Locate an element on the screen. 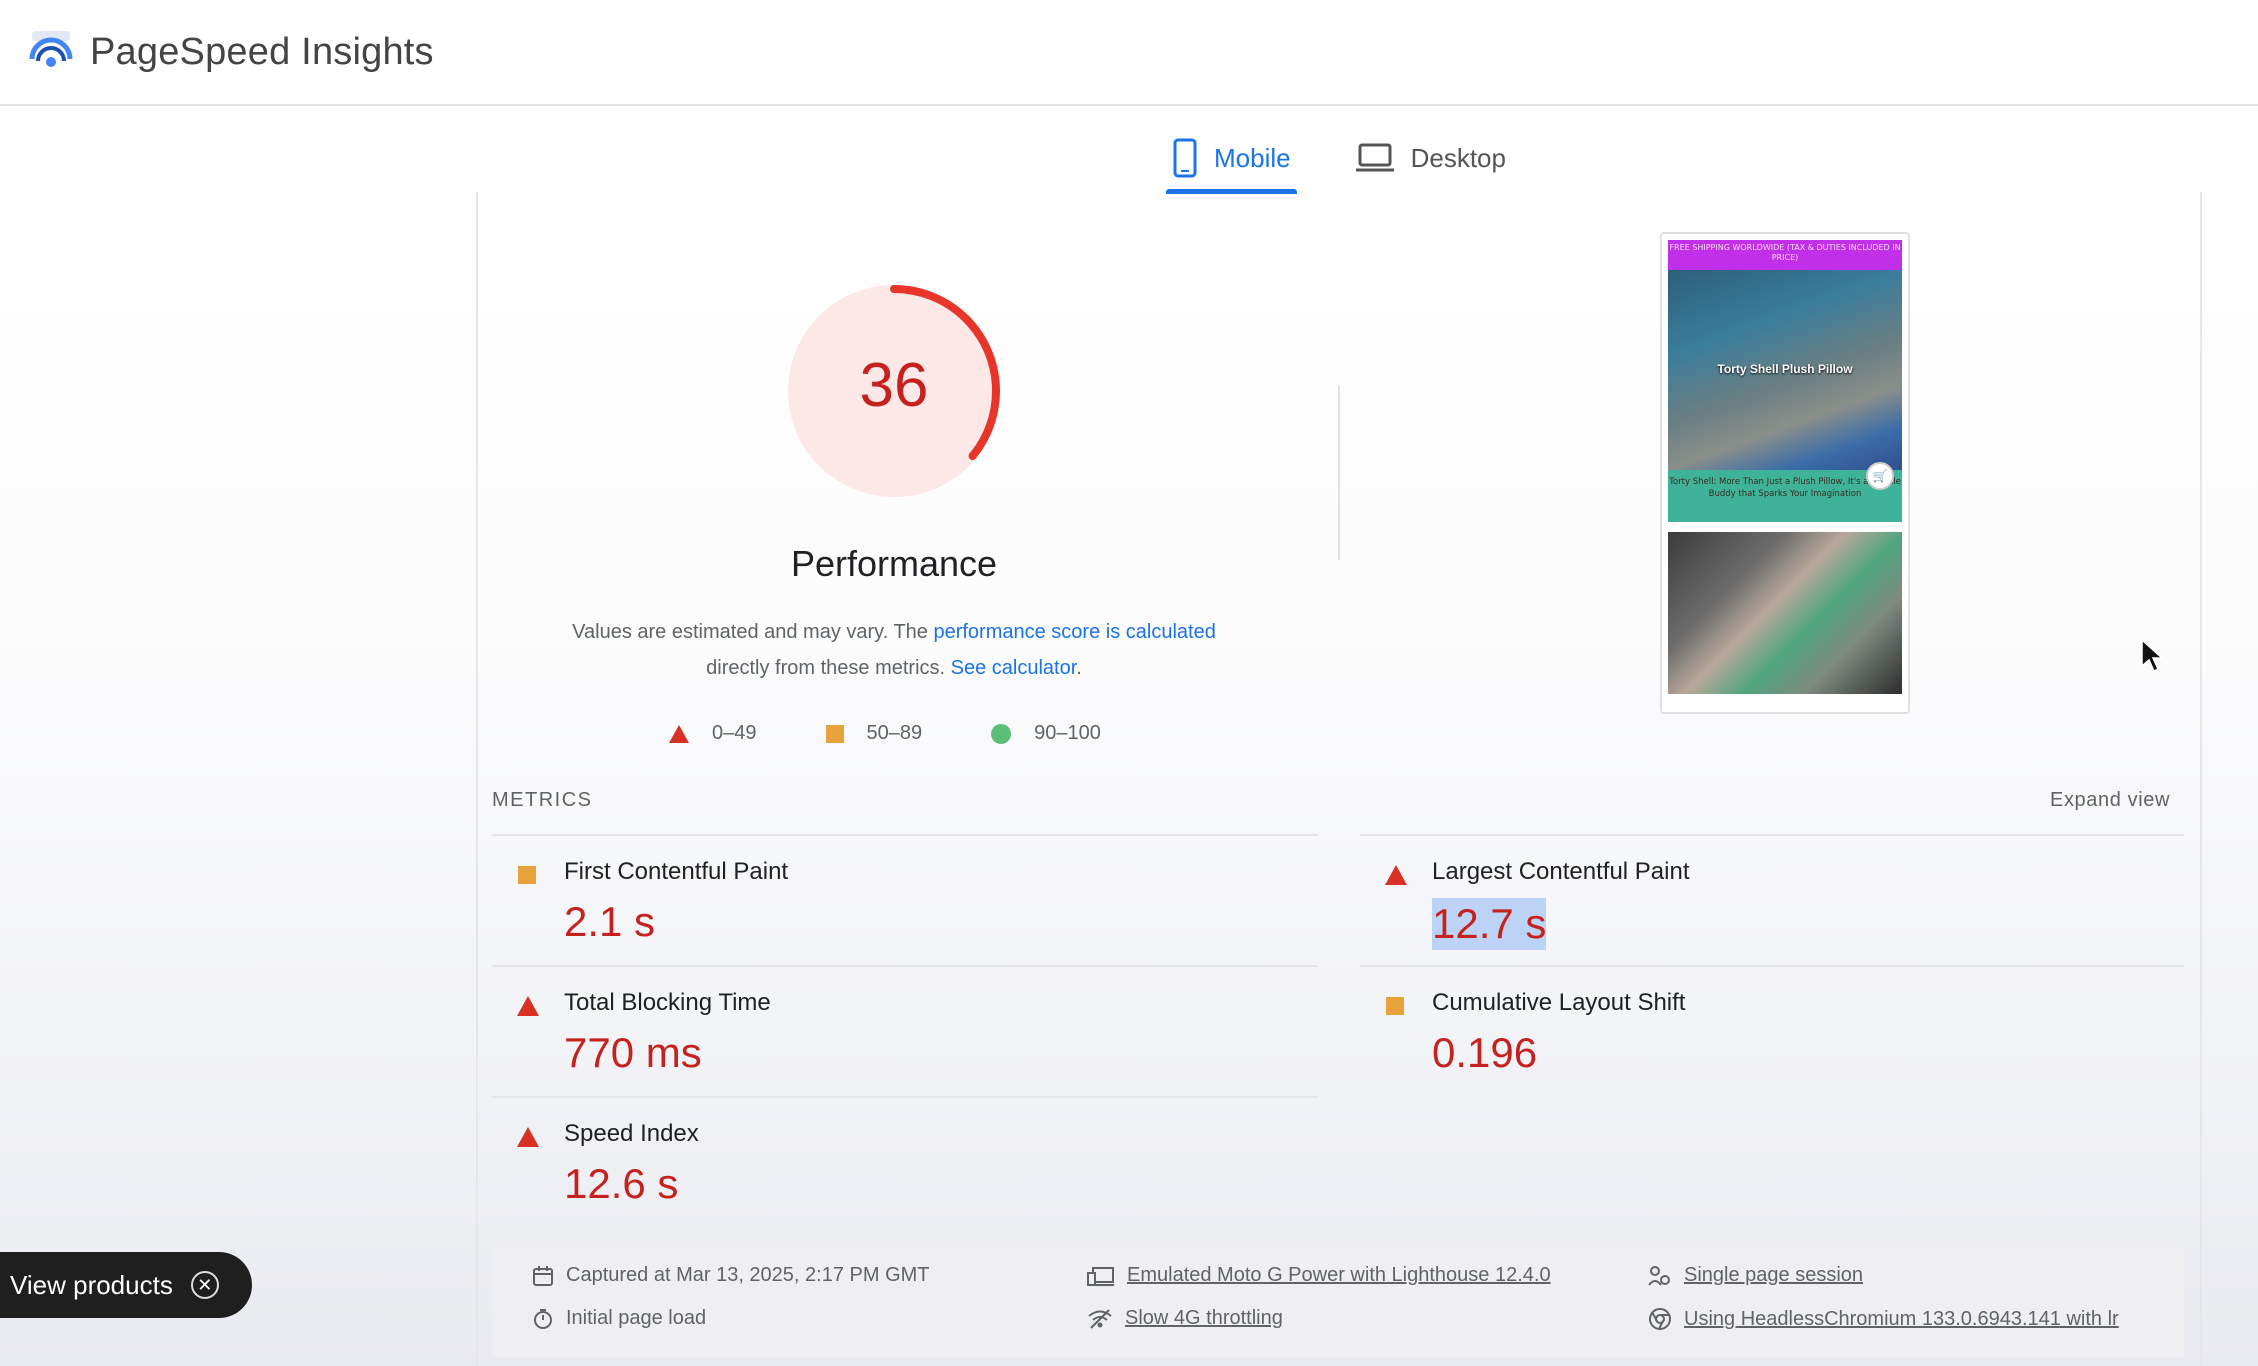 Image resolution: width=2258 pixels, height=1366 pixels. view-products-button: View products ✕ is located at coordinates (126, 1285).